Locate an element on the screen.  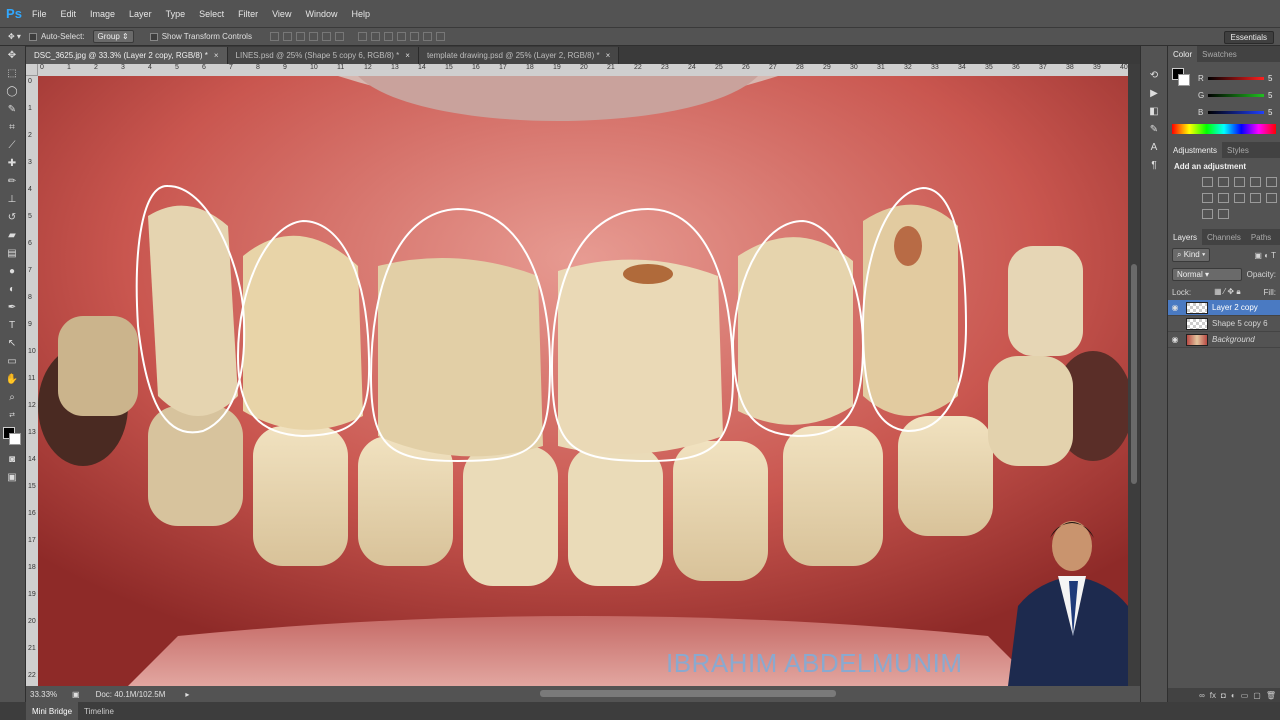
eyedropper-tool-icon: ⟋ is located at coordinates (12, 145).